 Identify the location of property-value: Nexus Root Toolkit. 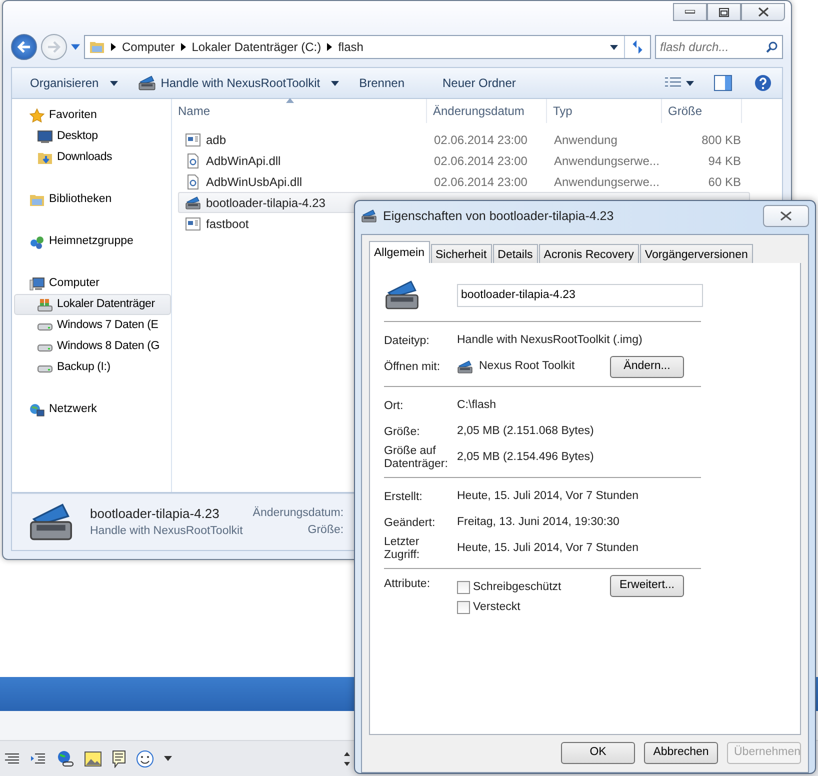
(527, 366).